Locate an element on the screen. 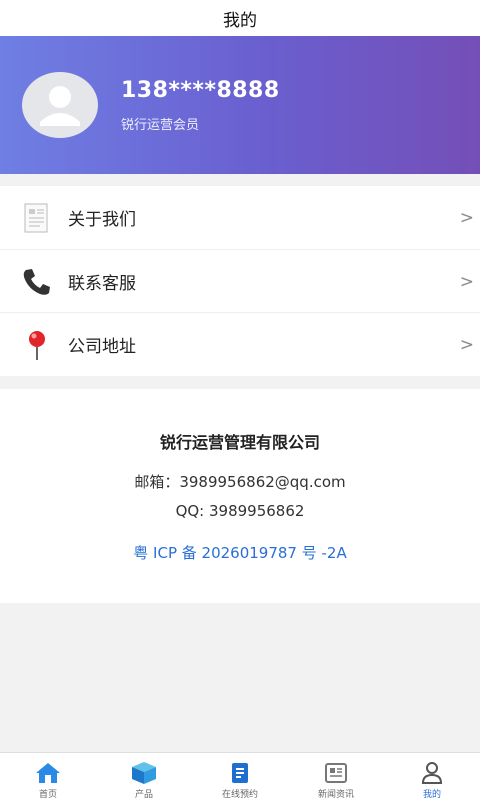 This screenshot has width=480, height=801. icp-link: 粤 ICP 备 2026019787 号 -2A is located at coordinates (240, 552).